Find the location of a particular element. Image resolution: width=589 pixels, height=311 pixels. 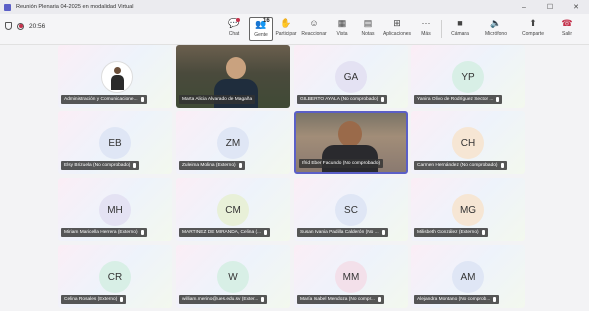

avatar: ZM is located at coordinates (233, 143).